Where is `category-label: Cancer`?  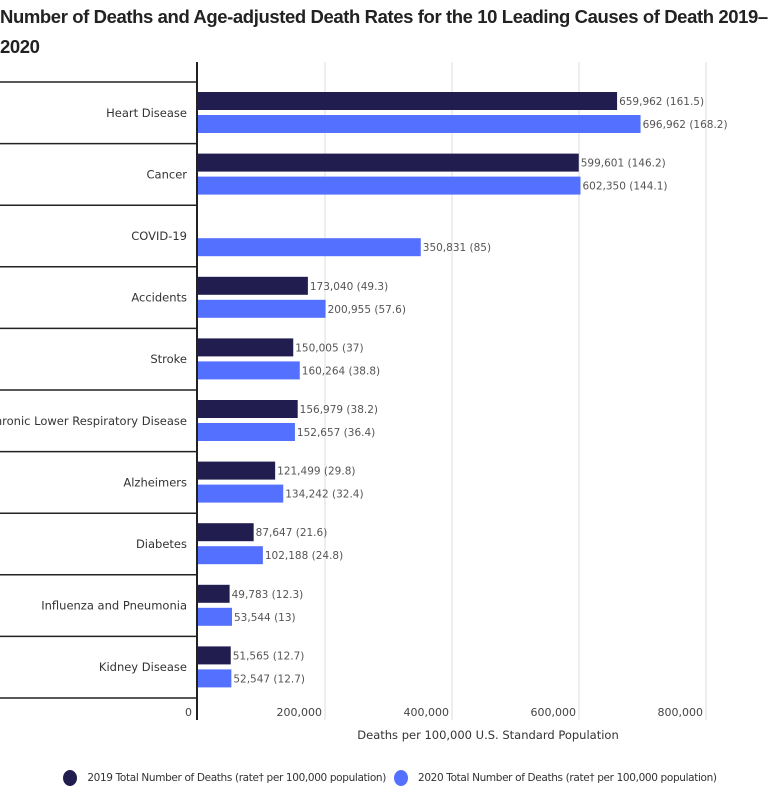 category-label: Cancer is located at coordinates (167, 174).